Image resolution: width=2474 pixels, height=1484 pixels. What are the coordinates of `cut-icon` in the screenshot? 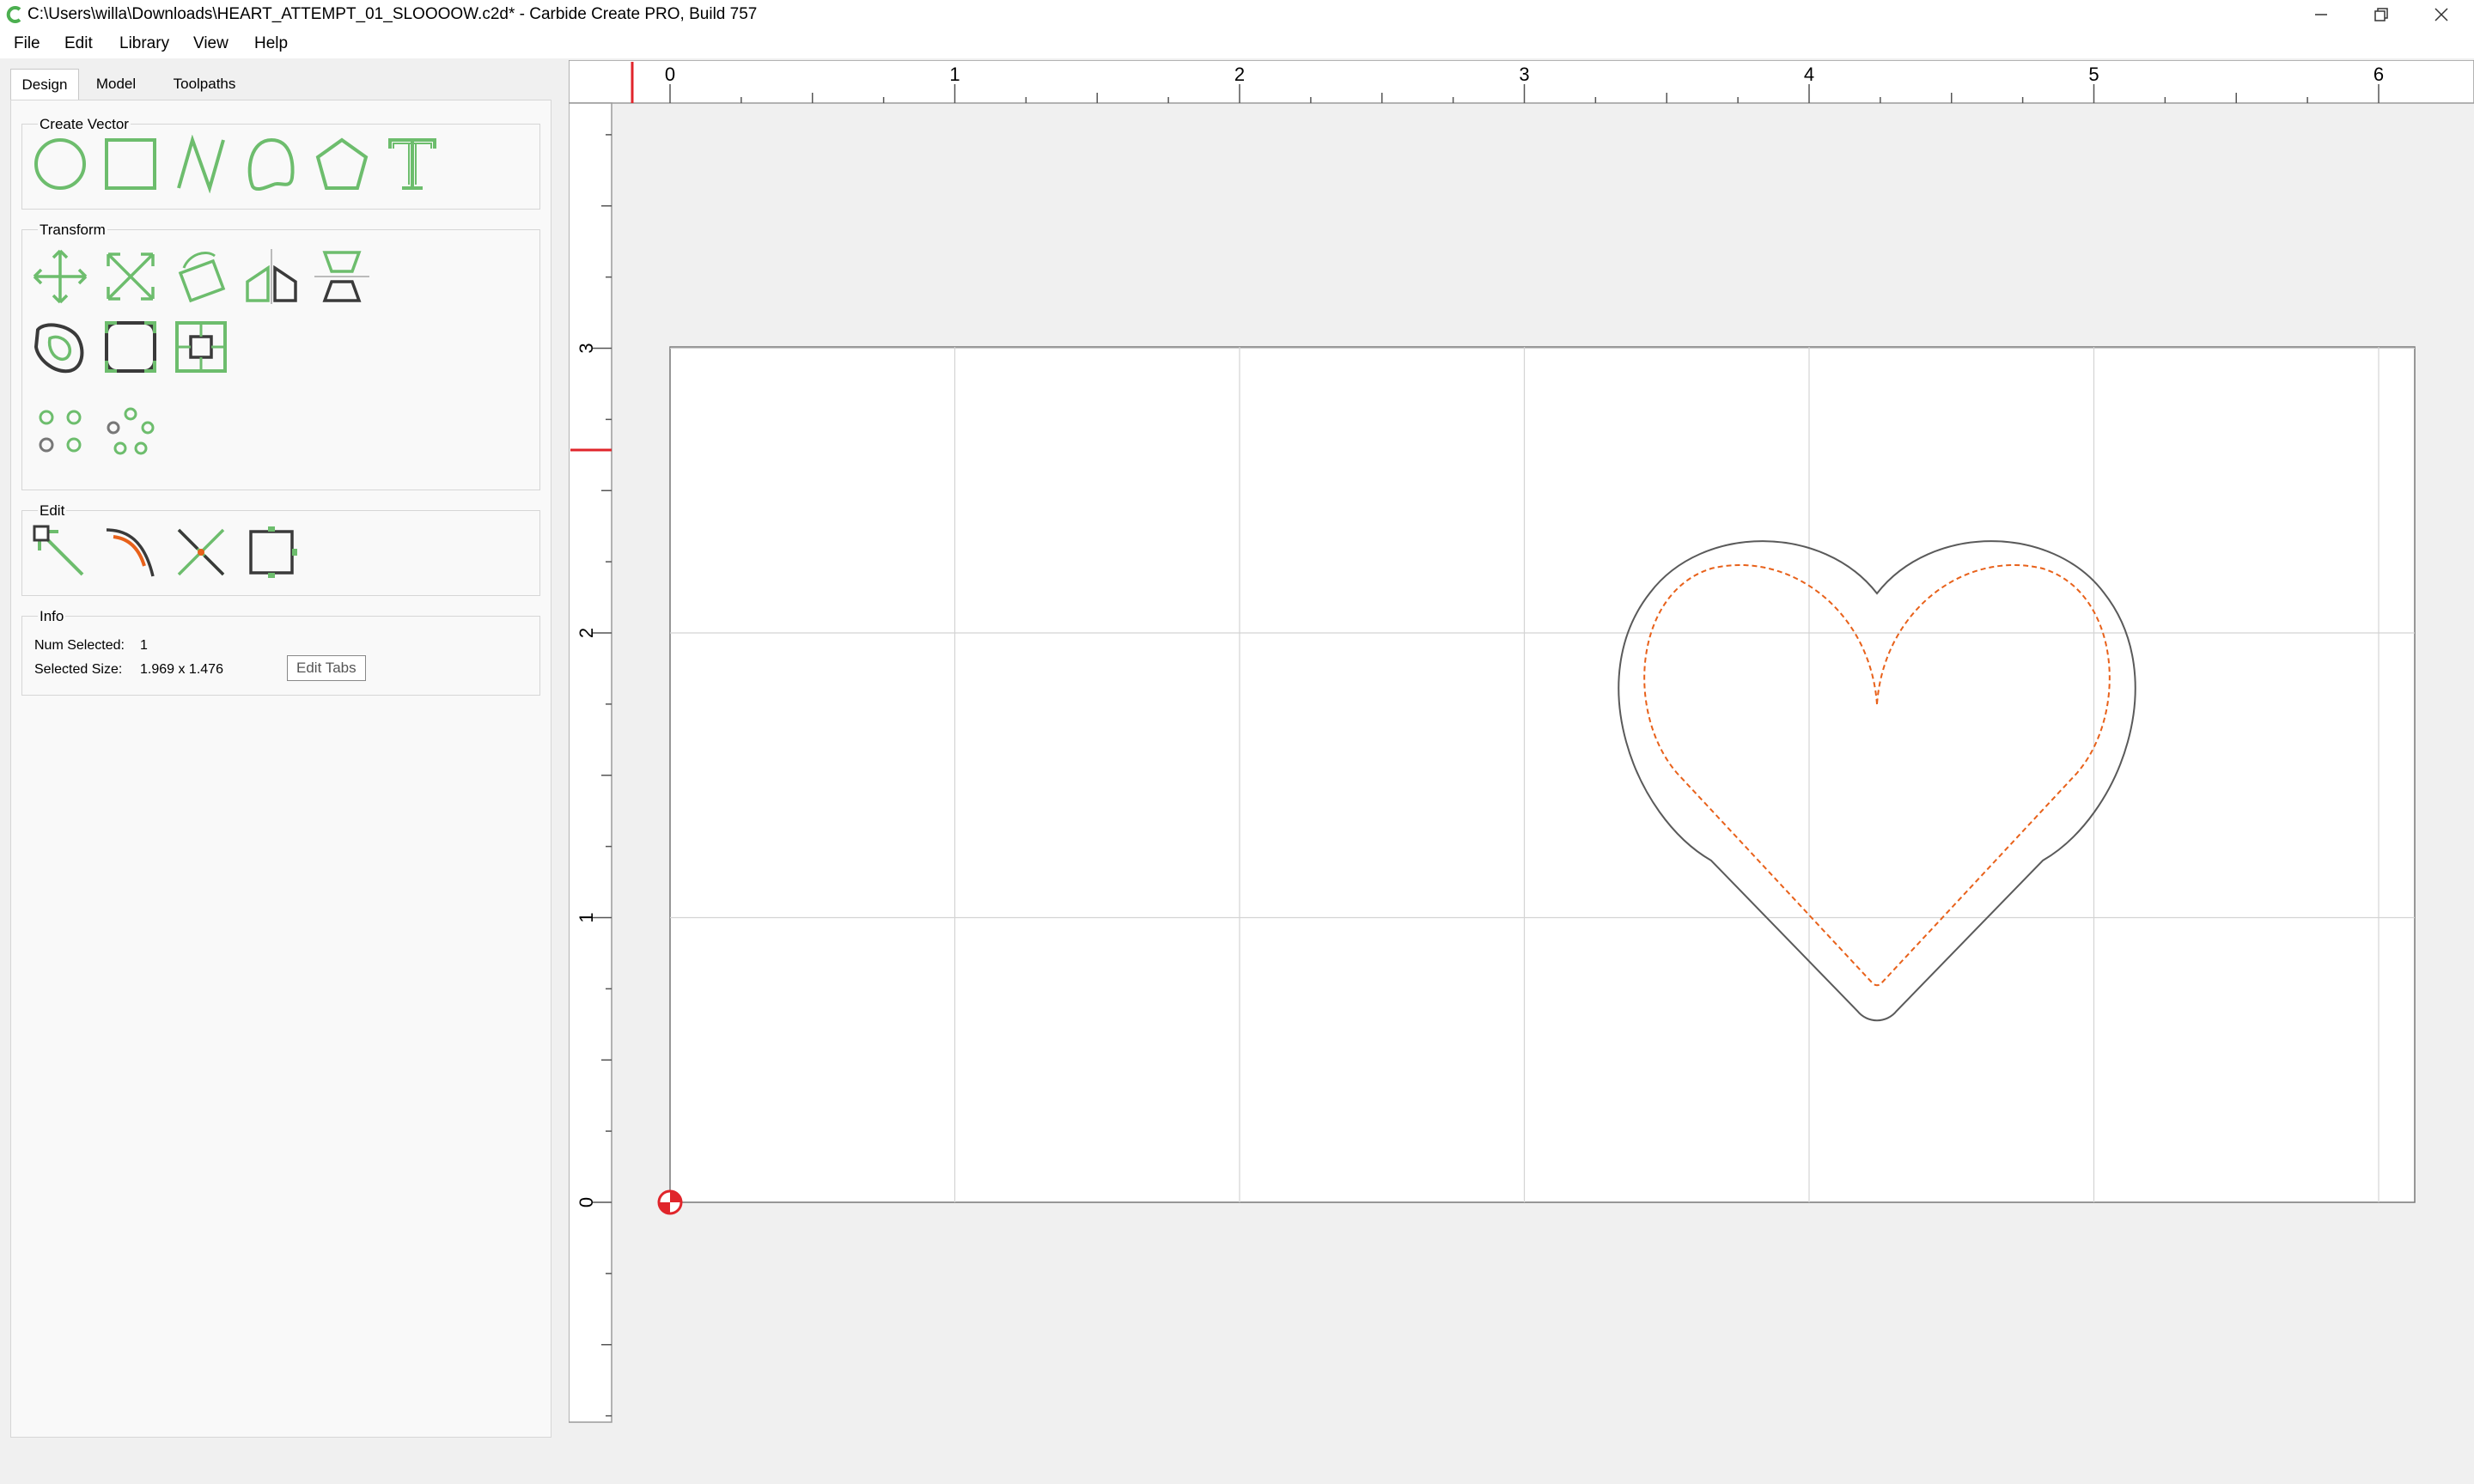 It's located at (201, 552).